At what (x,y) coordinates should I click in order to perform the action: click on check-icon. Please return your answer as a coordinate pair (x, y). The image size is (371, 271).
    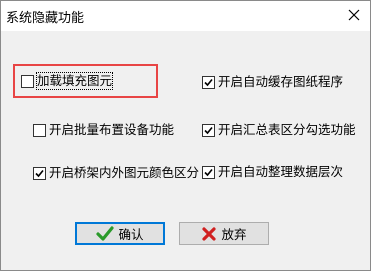
    Looking at the image, I should click on (105, 233).